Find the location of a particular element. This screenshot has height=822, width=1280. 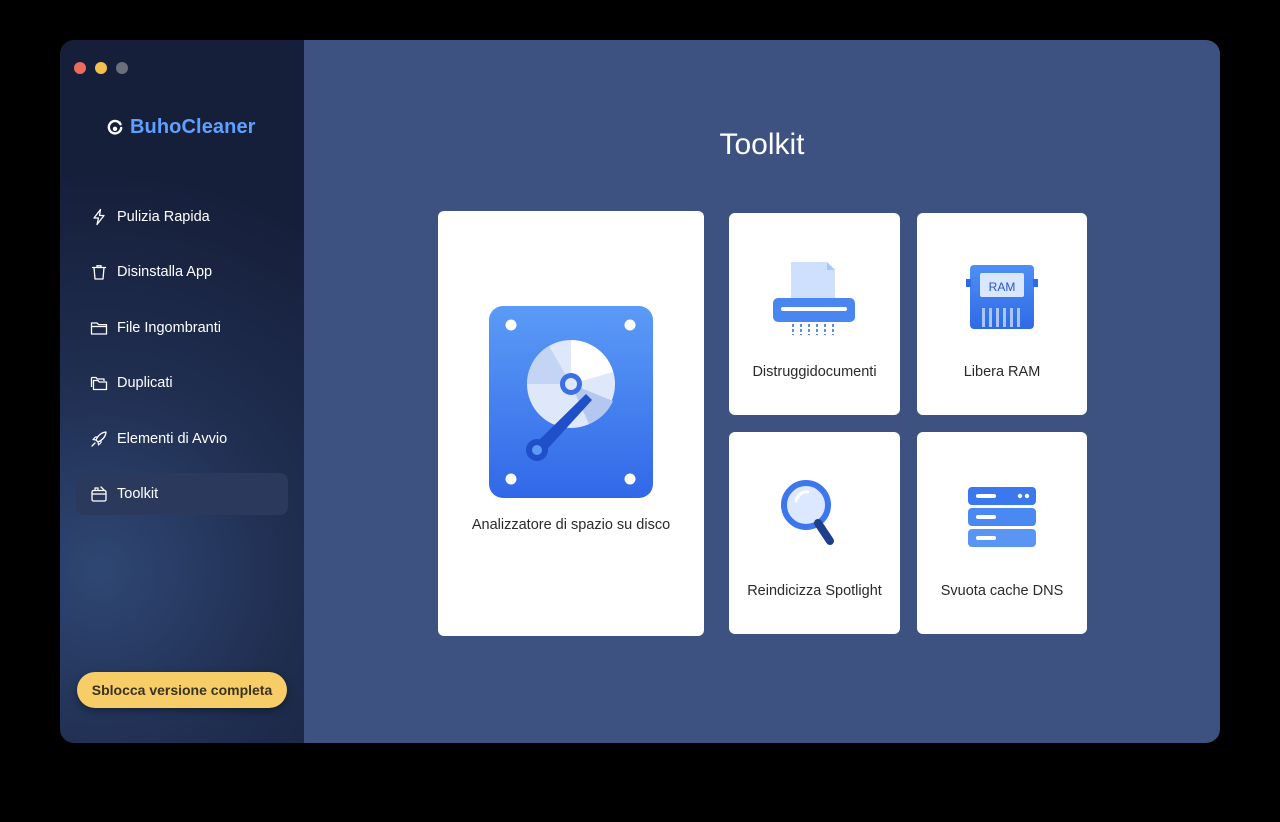

tool-label: Distruggidocumenti is located at coordinates (814, 372).